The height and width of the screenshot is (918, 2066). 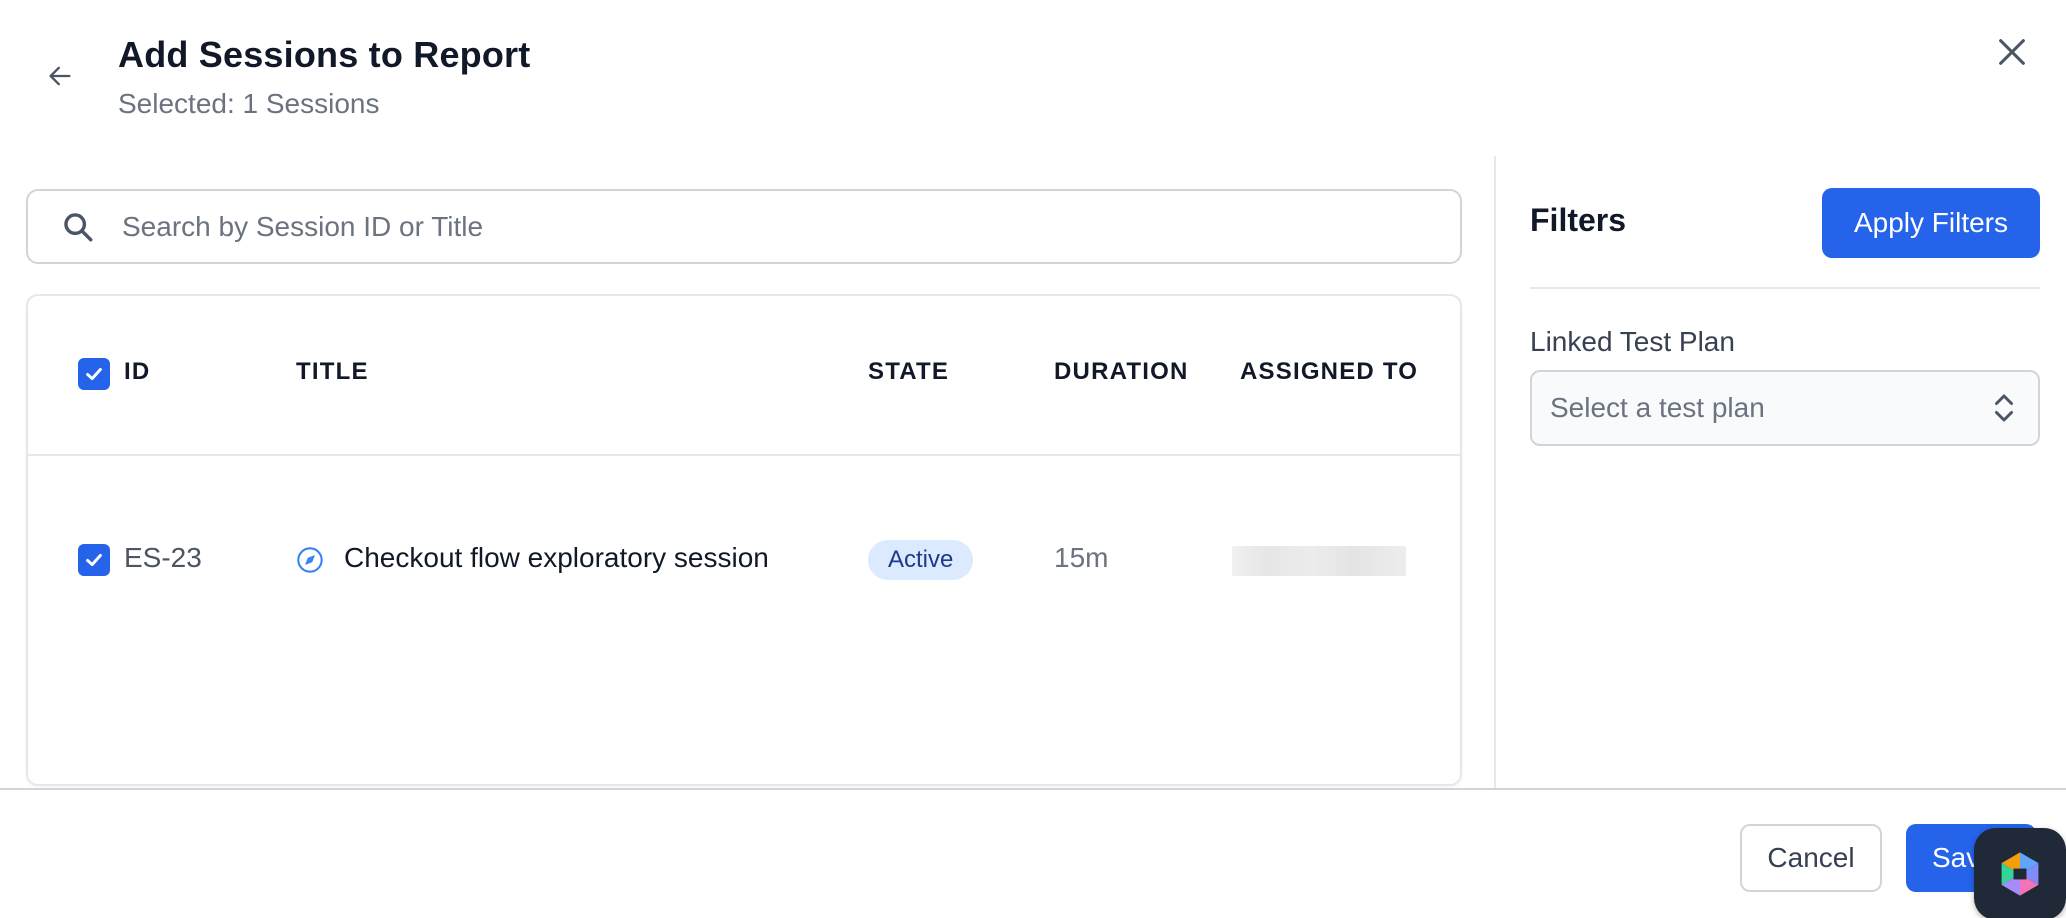 I want to click on apply-filters-button: Apply Filters, so click(x=1931, y=223).